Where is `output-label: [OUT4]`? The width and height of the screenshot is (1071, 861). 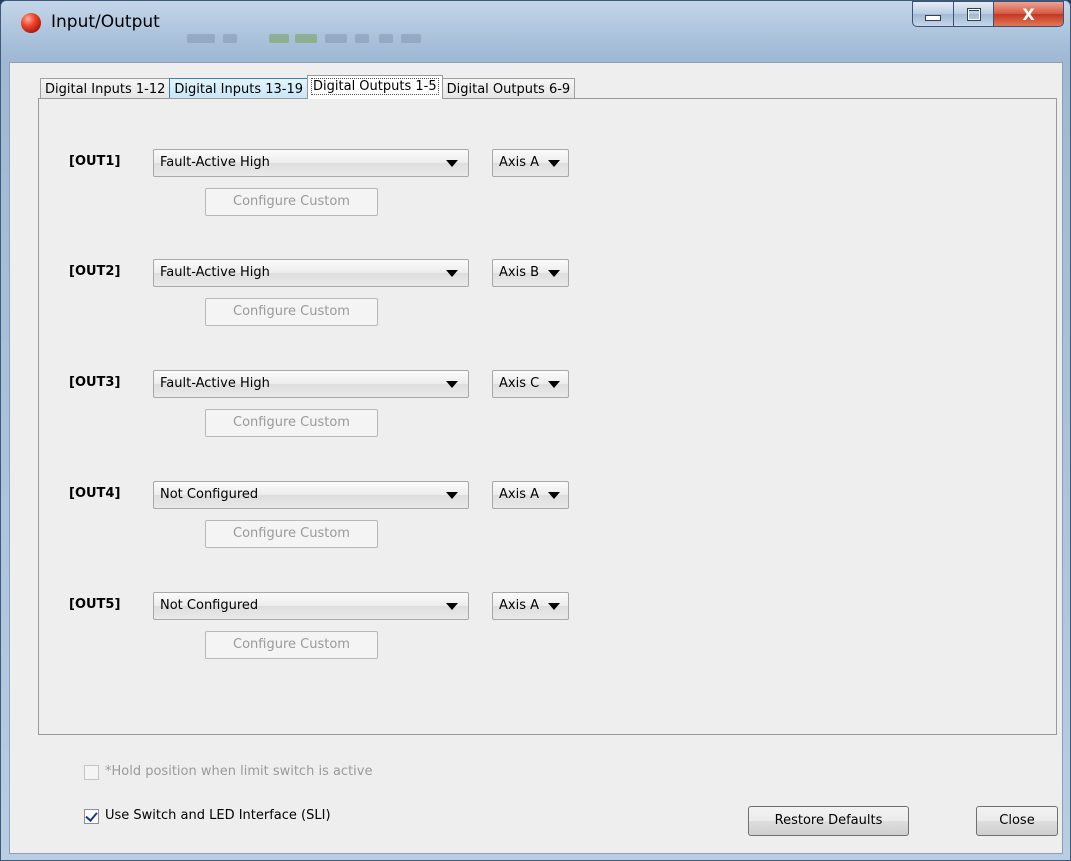
output-label: [OUT4] is located at coordinates (95, 493).